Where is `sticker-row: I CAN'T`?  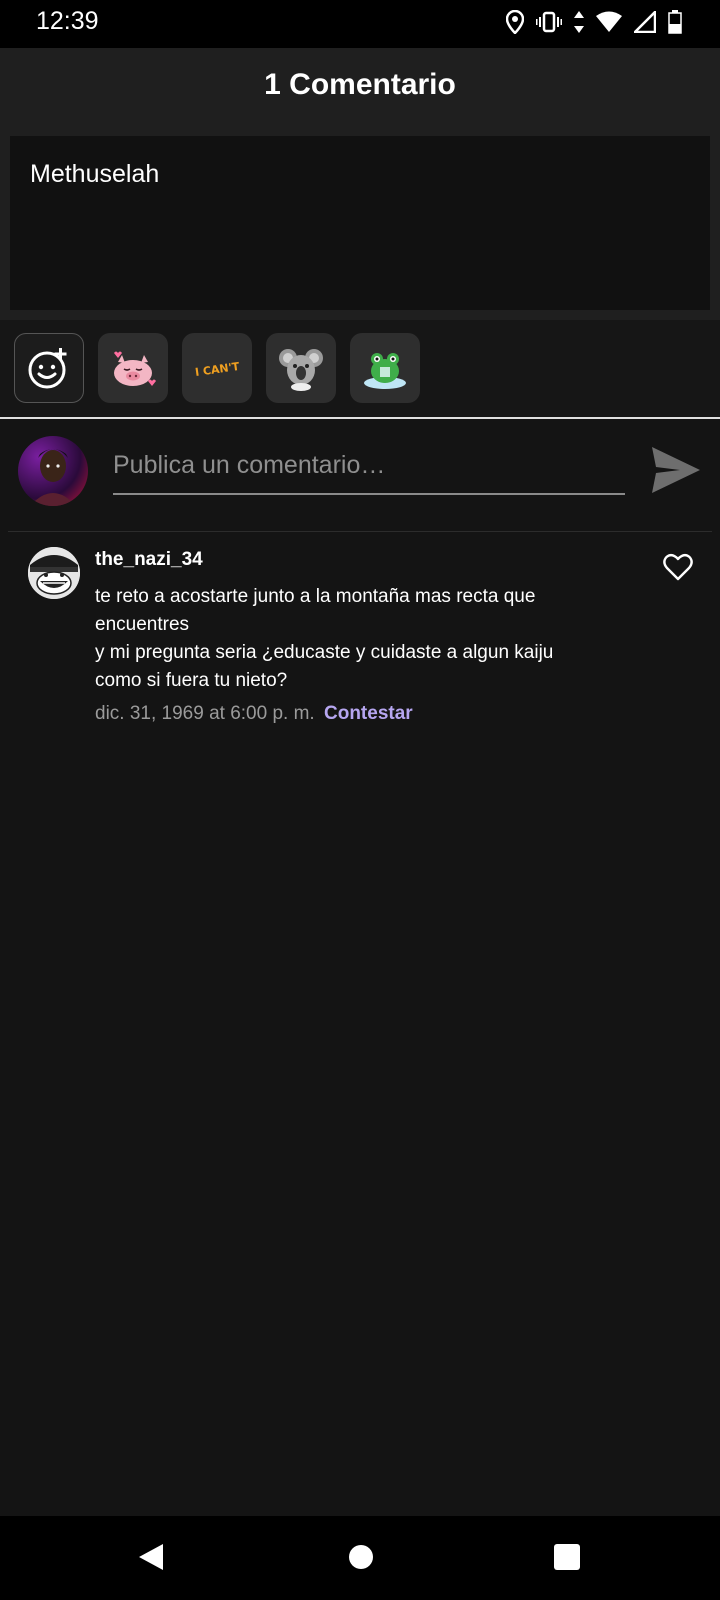
sticker-row: I CAN'T is located at coordinates (360, 368).